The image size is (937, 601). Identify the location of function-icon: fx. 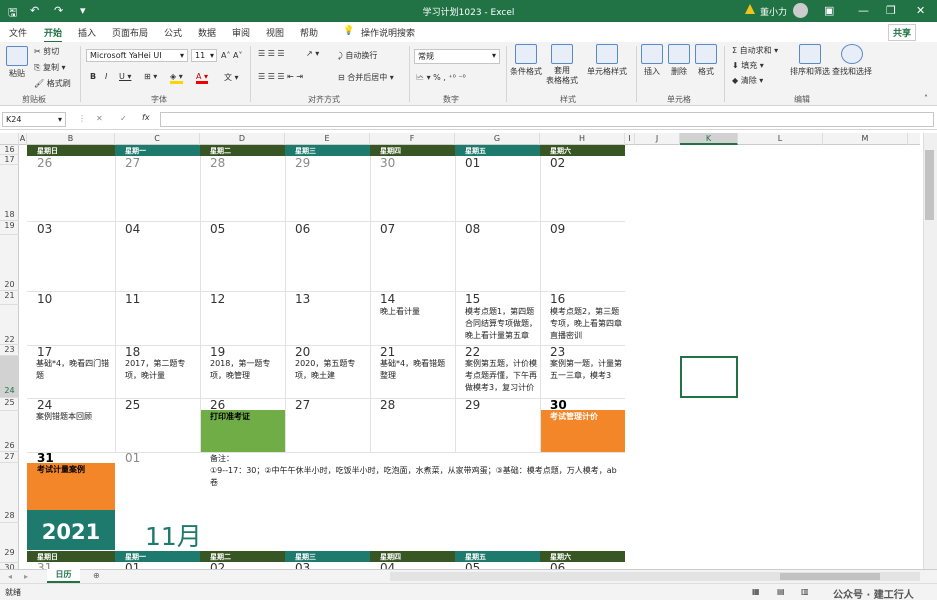
(146, 117).